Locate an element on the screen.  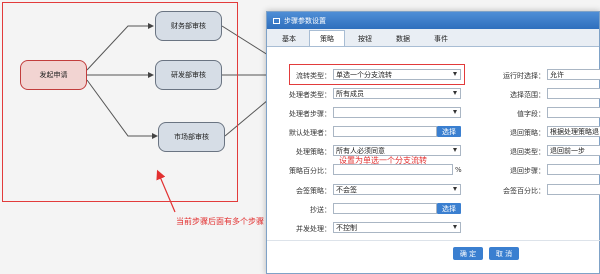
node-finance-review: 财务部审核 is located at coordinates (188, 26).